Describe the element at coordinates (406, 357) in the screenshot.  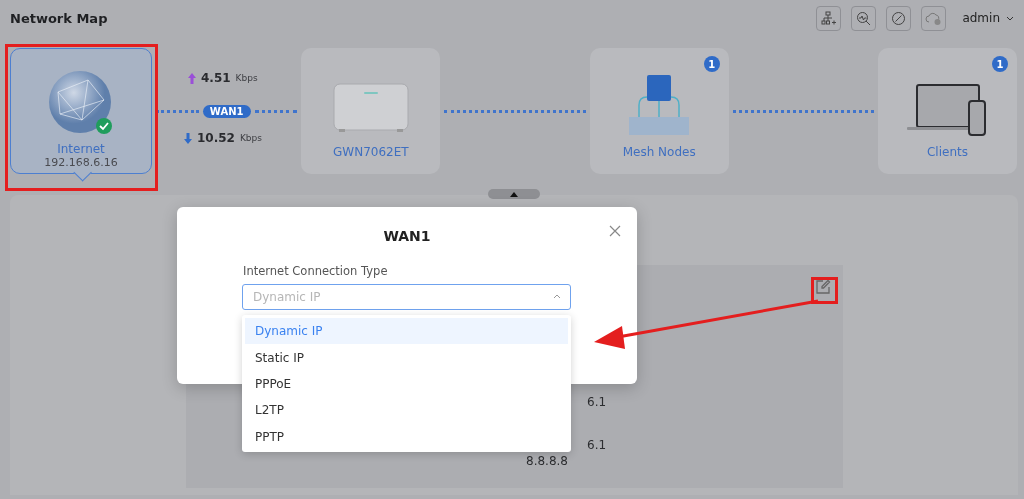
I see `dropdown-option: Static IP` at that location.